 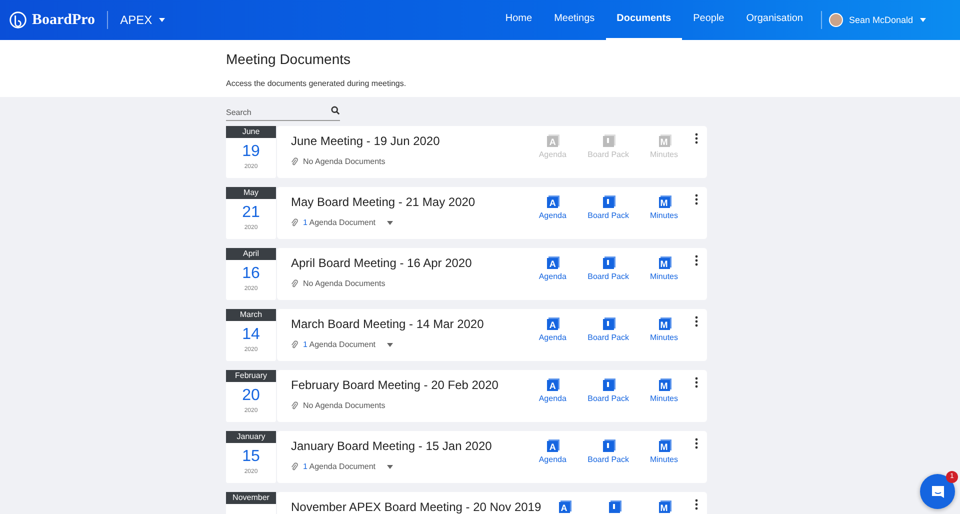 I want to click on month-label: January, so click(x=251, y=437).